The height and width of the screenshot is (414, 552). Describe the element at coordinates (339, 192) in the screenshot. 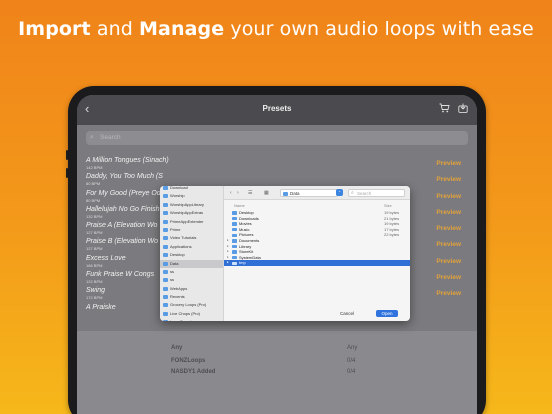

I see `location-chevron-icon: ⌃` at that location.